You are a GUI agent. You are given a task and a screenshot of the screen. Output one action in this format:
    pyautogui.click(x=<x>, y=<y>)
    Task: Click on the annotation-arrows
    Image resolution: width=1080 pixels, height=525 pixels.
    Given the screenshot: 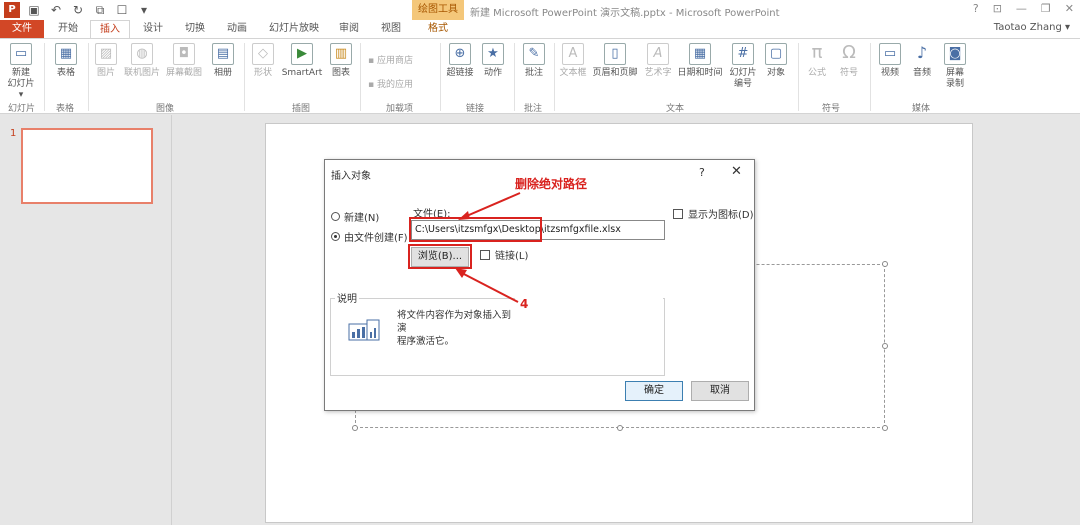 What is the action you would take?
    pyautogui.click(x=488, y=247)
    